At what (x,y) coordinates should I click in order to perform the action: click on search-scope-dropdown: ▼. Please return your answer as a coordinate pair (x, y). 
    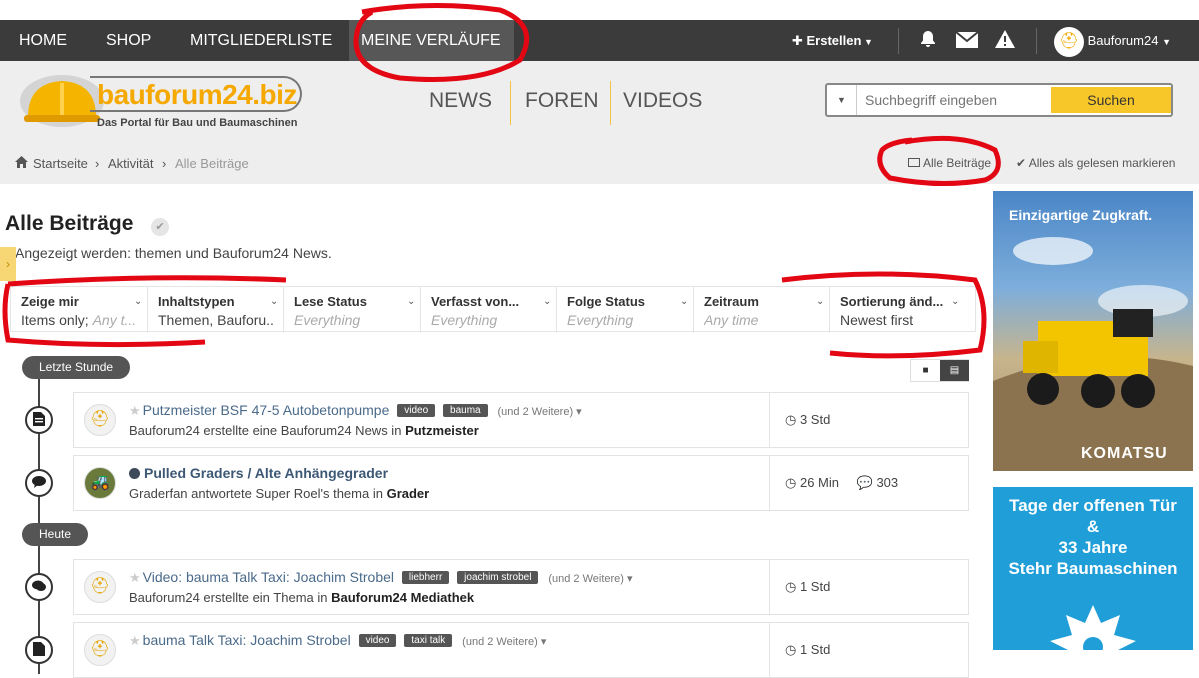
    Looking at the image, I should click on (842, 100).